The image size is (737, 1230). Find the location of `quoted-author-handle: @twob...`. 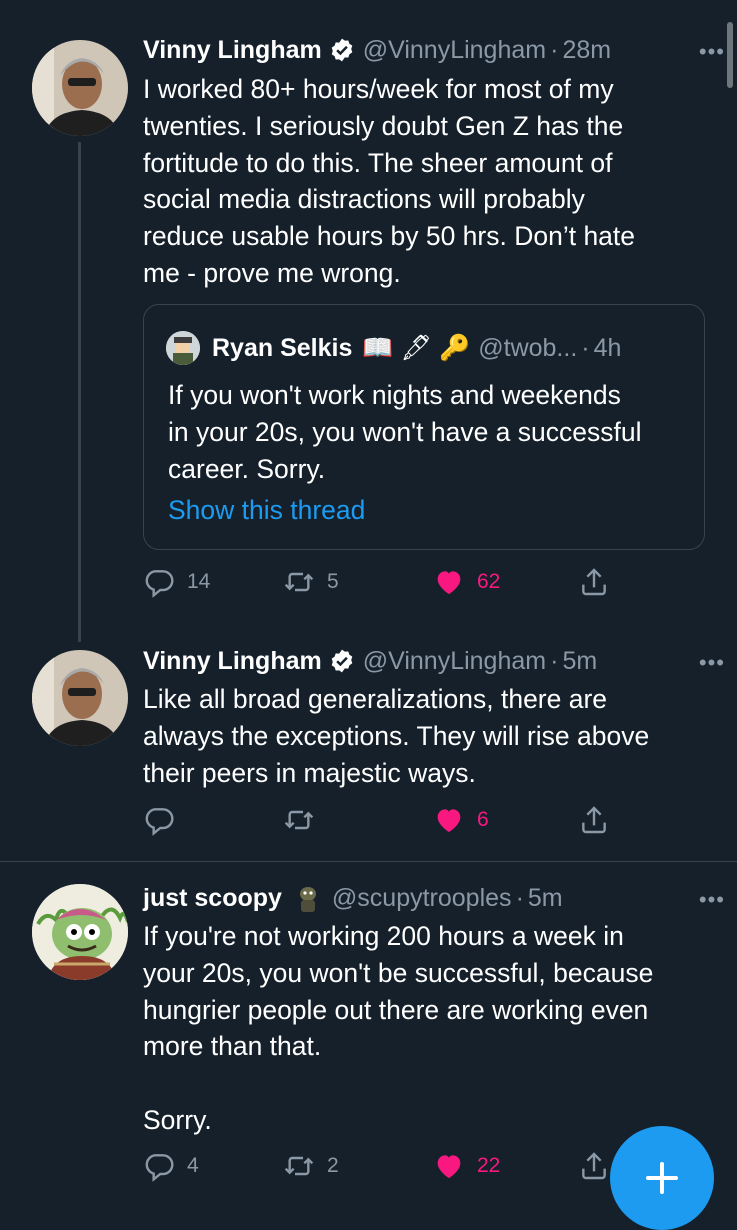

quoted-author-handle: @twob... is located at coordinates (528, 347).